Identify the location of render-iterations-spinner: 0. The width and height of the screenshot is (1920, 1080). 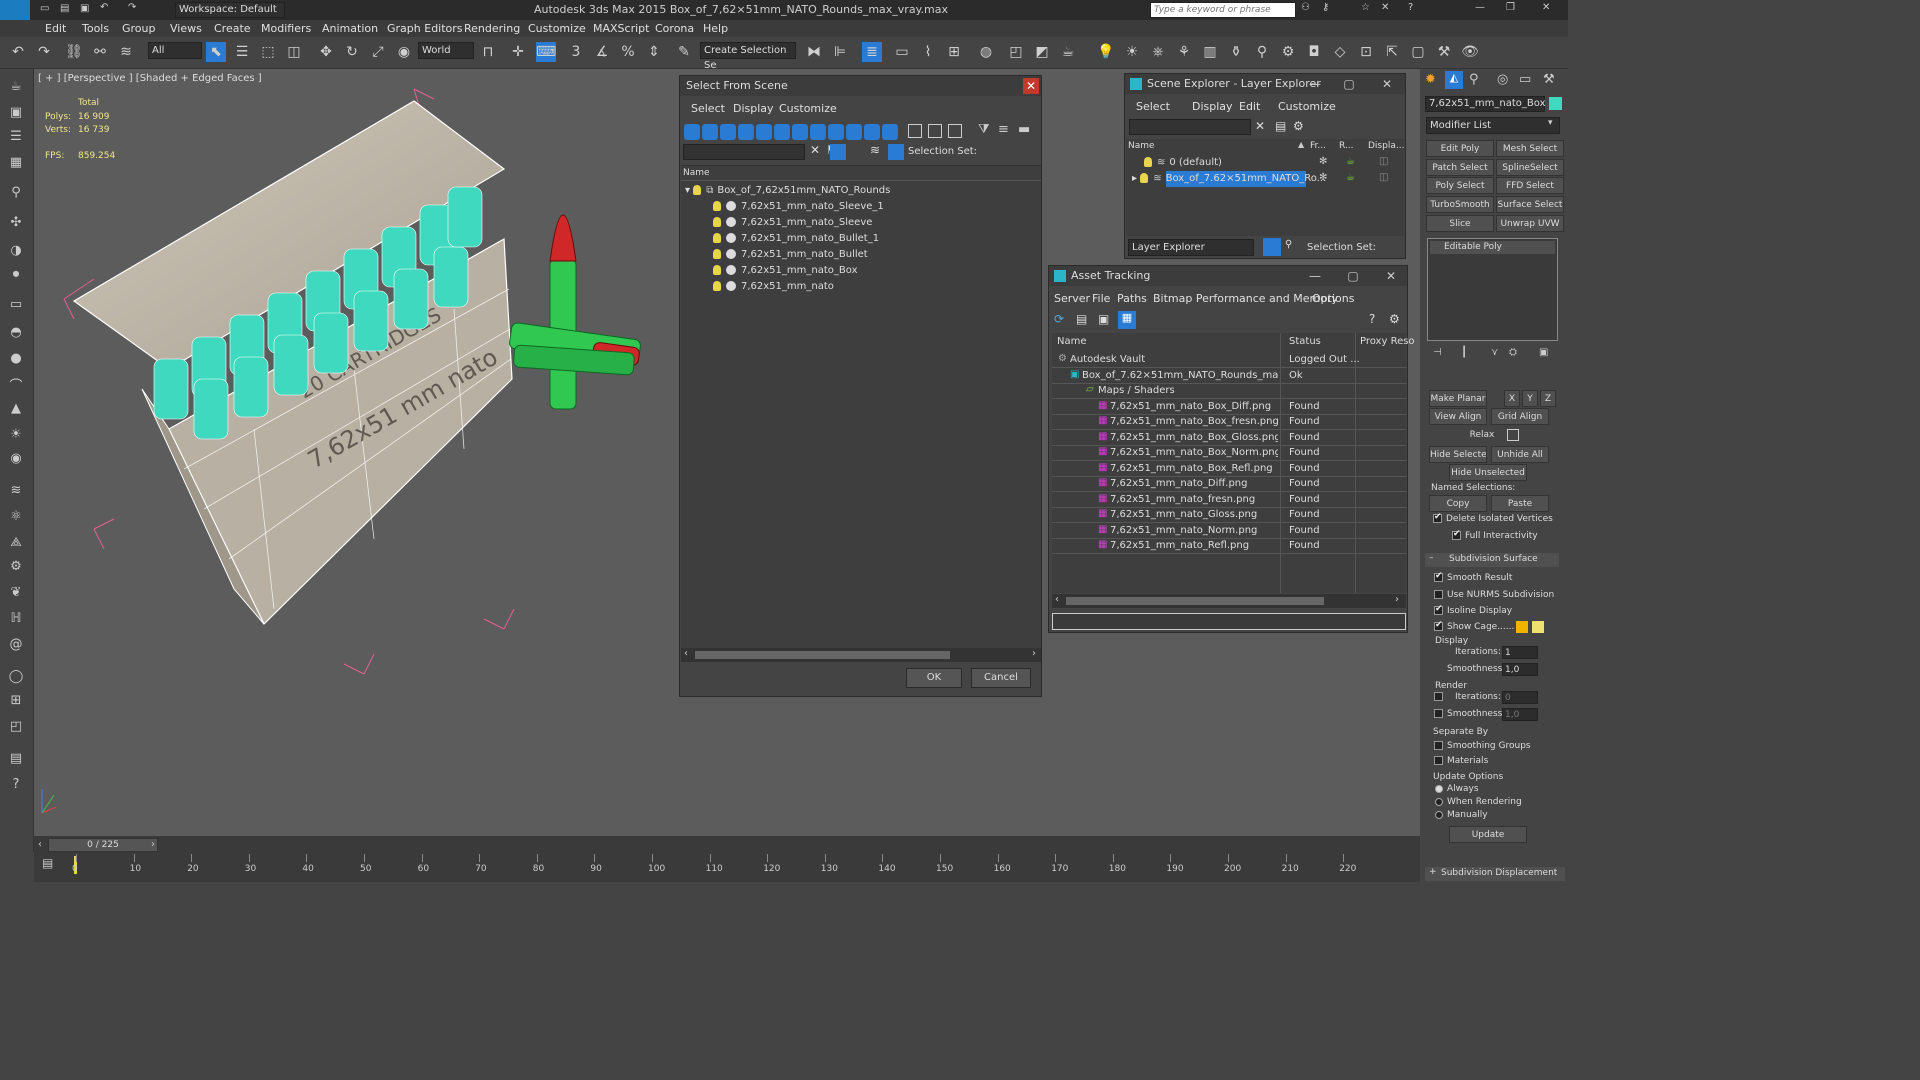
(1520, 697).